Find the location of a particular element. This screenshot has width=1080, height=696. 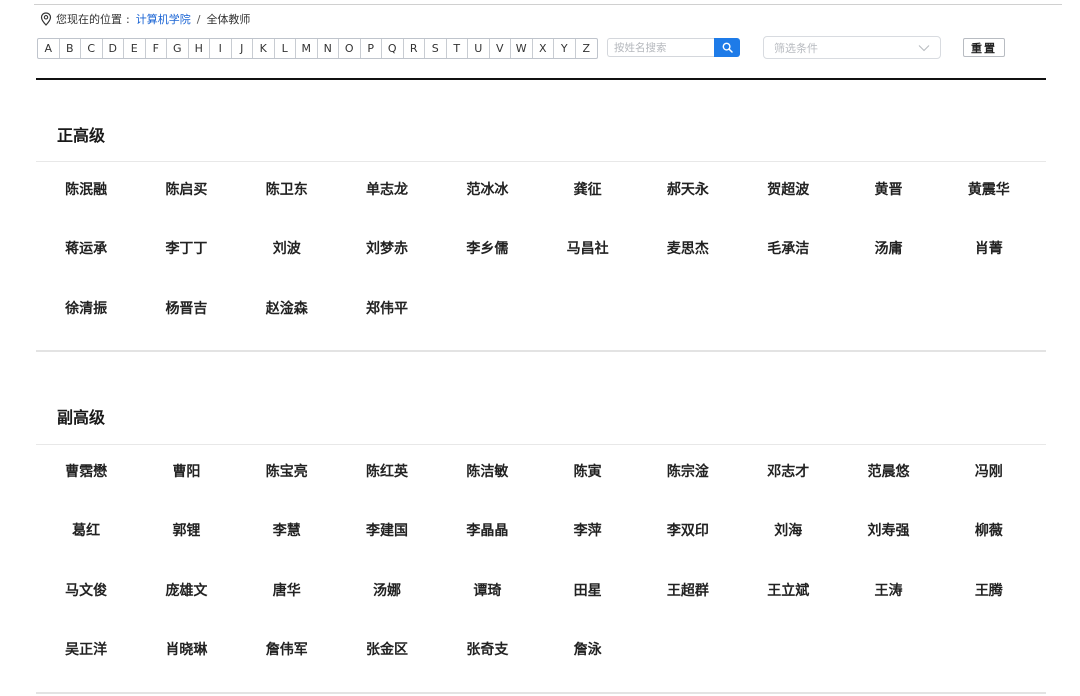

name-search is located at coordinates (673, 47).